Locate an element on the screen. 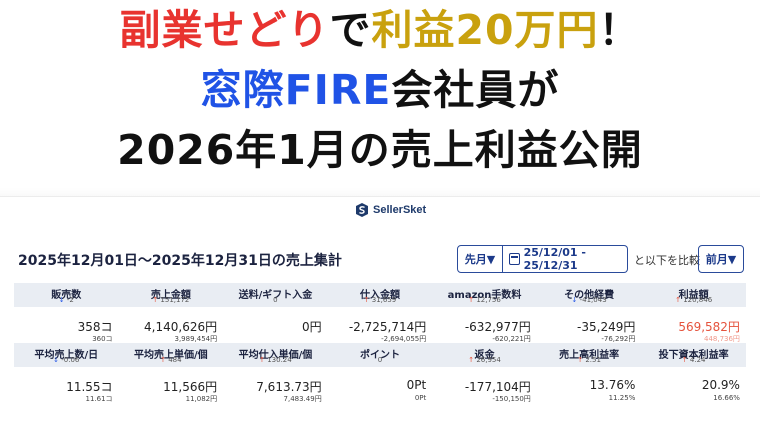 Image resolution: width=760 pixels, height=428 pixels. metric-value-cell: 358コ 360コ is located at coordinates (66, 330).